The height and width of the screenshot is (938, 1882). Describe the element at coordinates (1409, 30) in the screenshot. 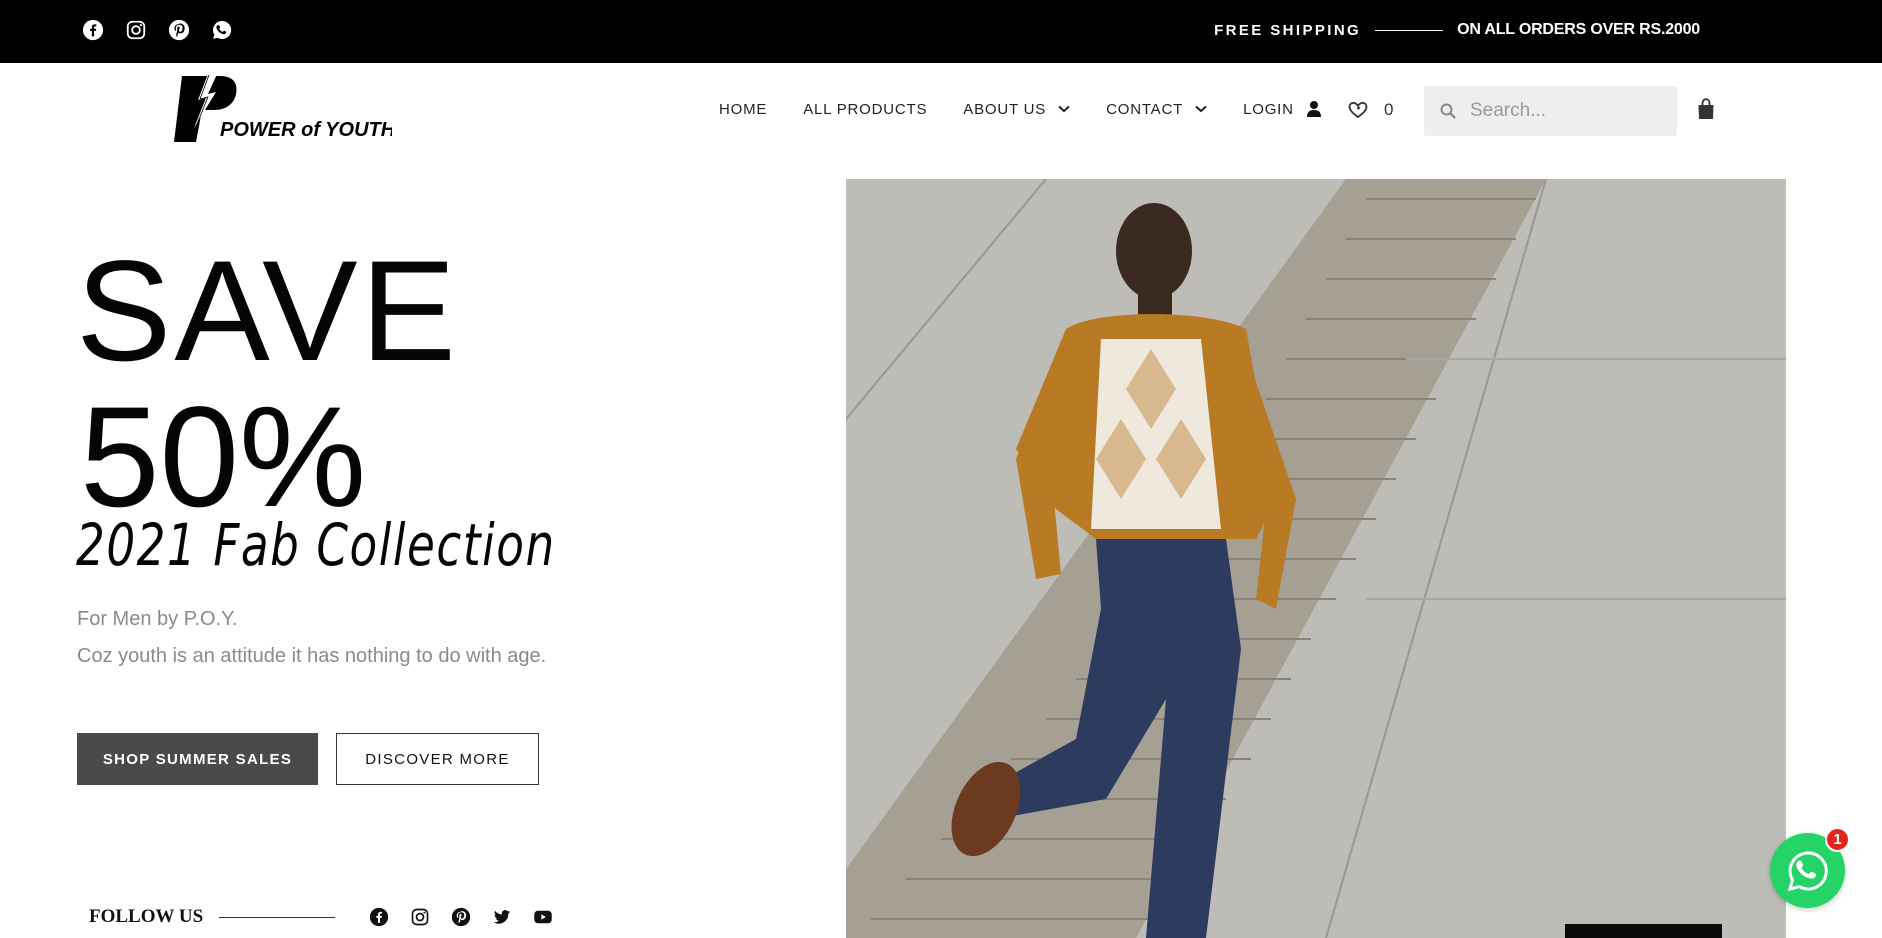

I see `shipping-divider` at that location.